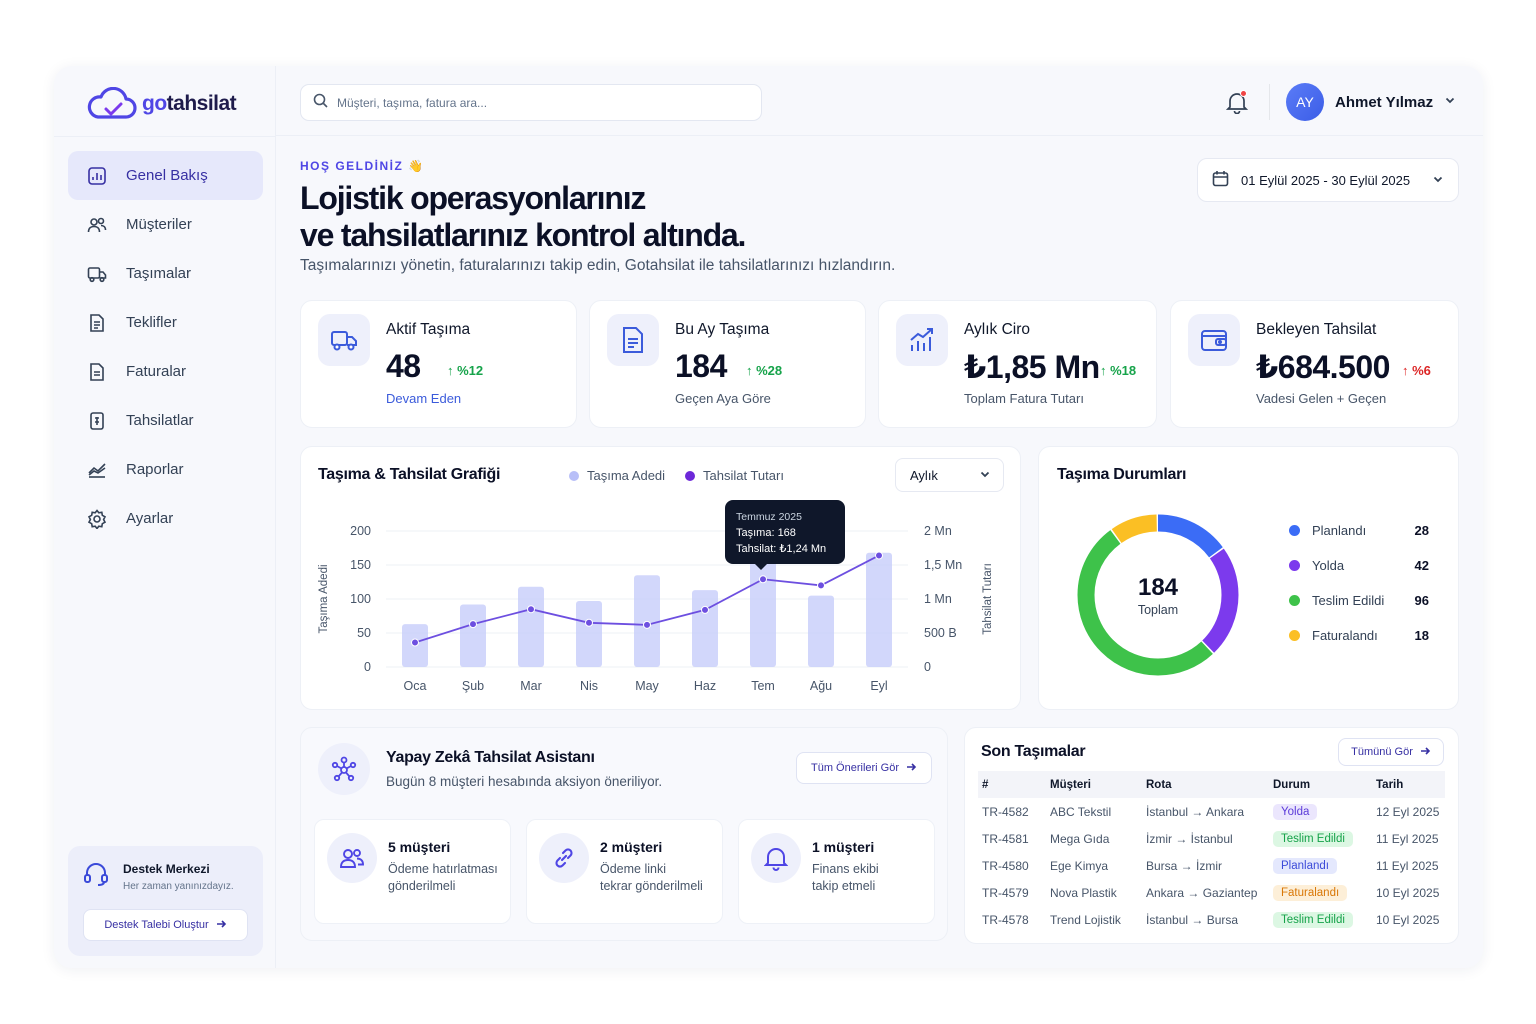 Image resolution: width=1536 pixels, height=1024 pixels. What do you see at coordinates (1192, 919) in the screenshot?
I see `shipment-route: İstanbul → Bursa` at bounding box center [1192, 919].